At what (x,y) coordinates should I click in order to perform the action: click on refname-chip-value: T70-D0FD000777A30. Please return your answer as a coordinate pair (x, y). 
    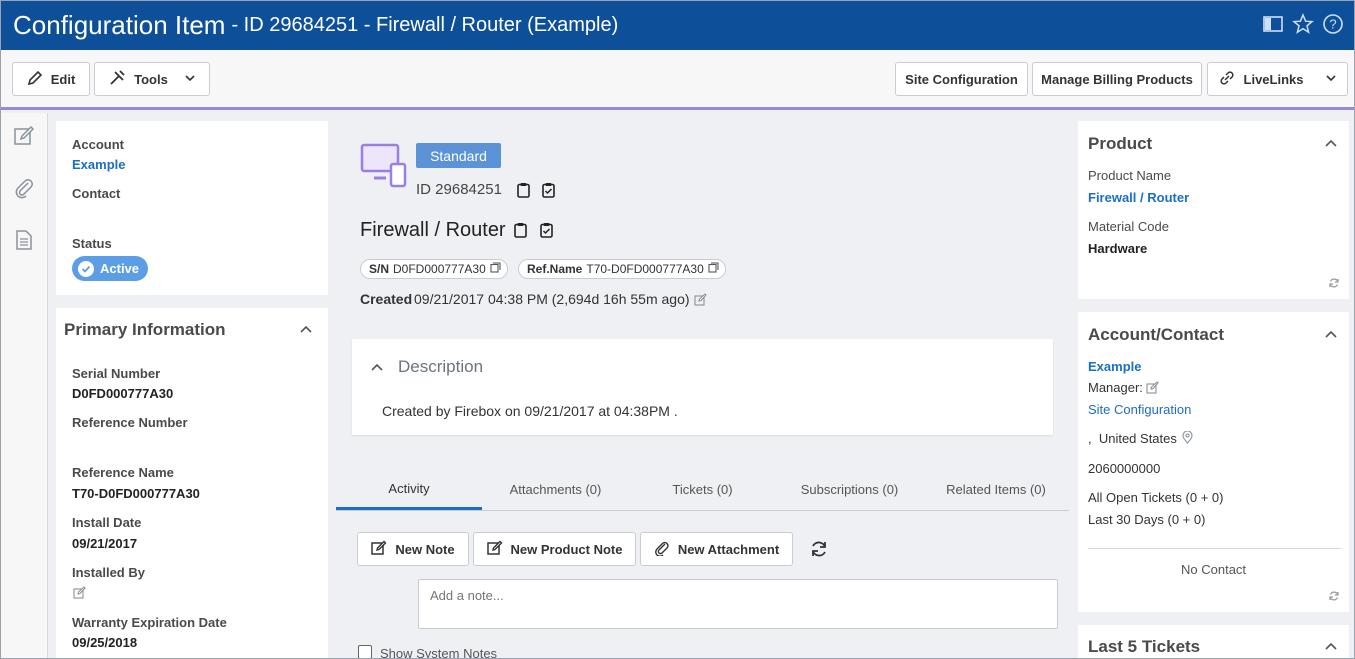
    Looking at the image, I should click on (645, 269).